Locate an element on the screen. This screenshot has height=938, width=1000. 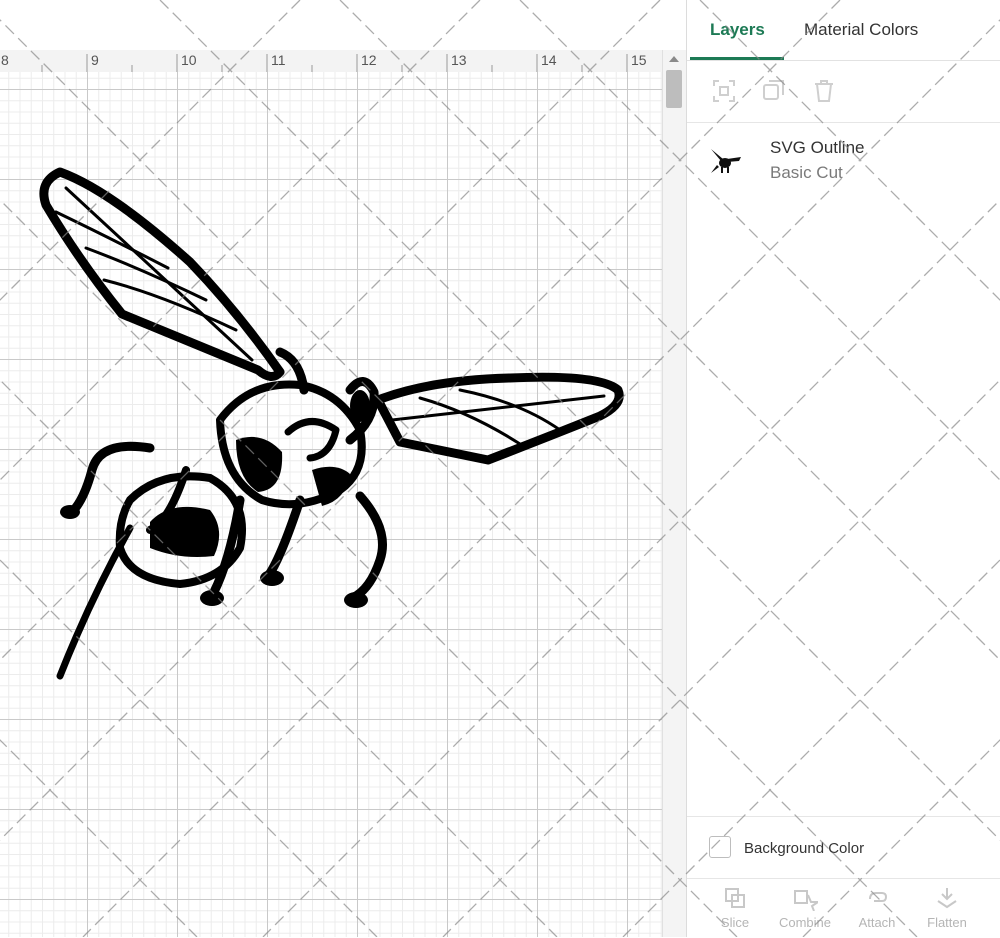
layer-toolbar is located at coordinates (843, 91).